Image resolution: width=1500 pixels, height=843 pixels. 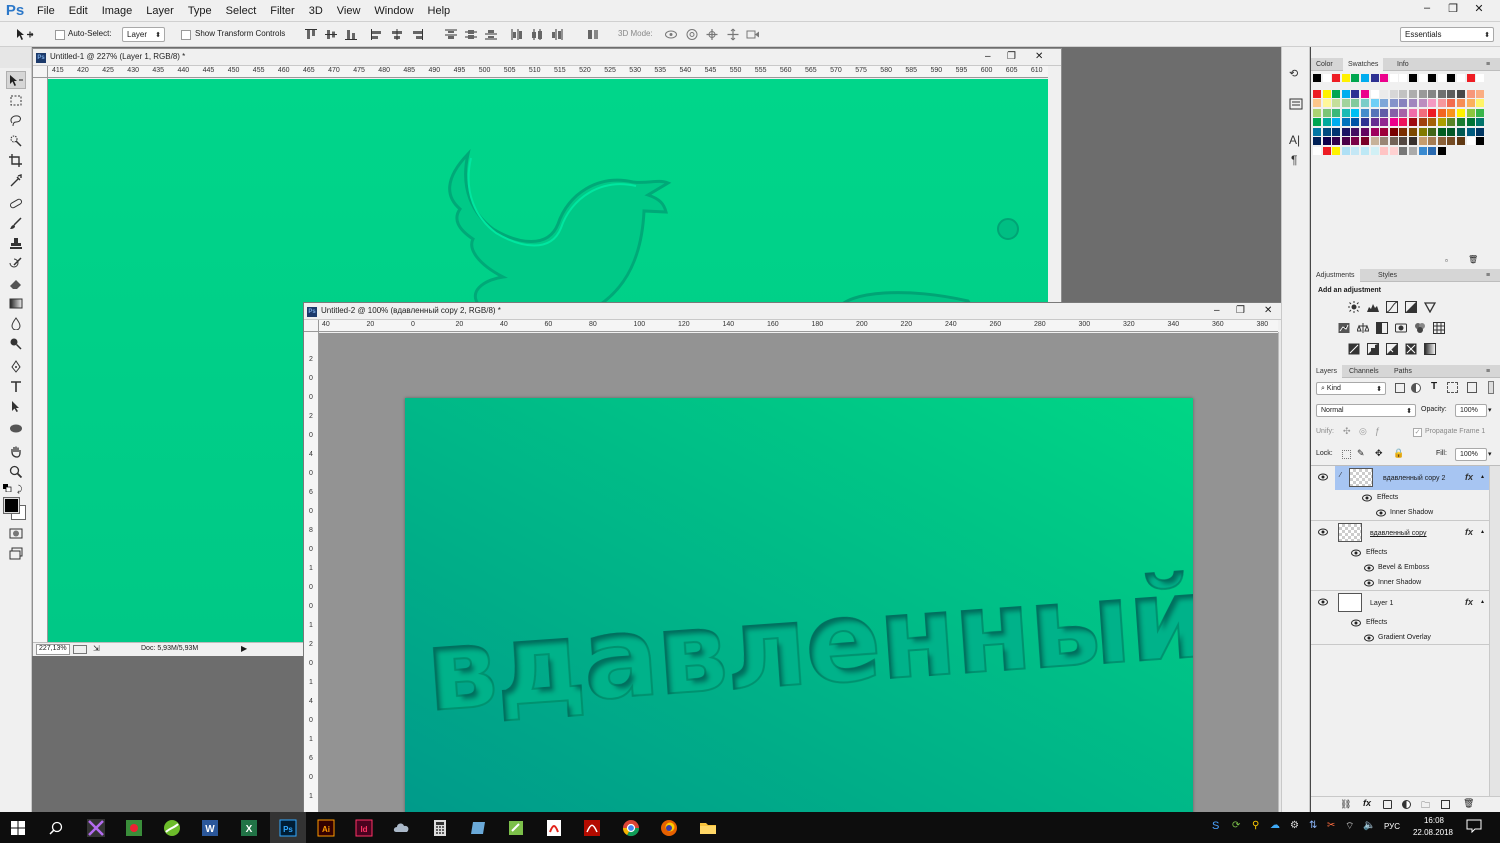 What do you see at coordinates (186, 35) in the screenshot?
I see `show-transform-checkbox` at bounding box center [186, 35].